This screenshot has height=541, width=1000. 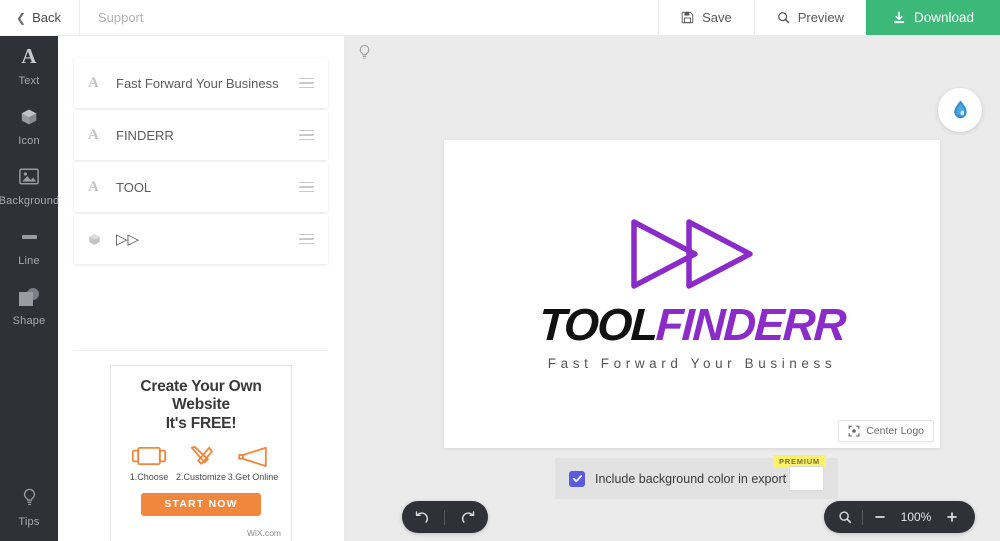 I want to click on center-logo-label: Center Logo, so click(x=895, y=431).